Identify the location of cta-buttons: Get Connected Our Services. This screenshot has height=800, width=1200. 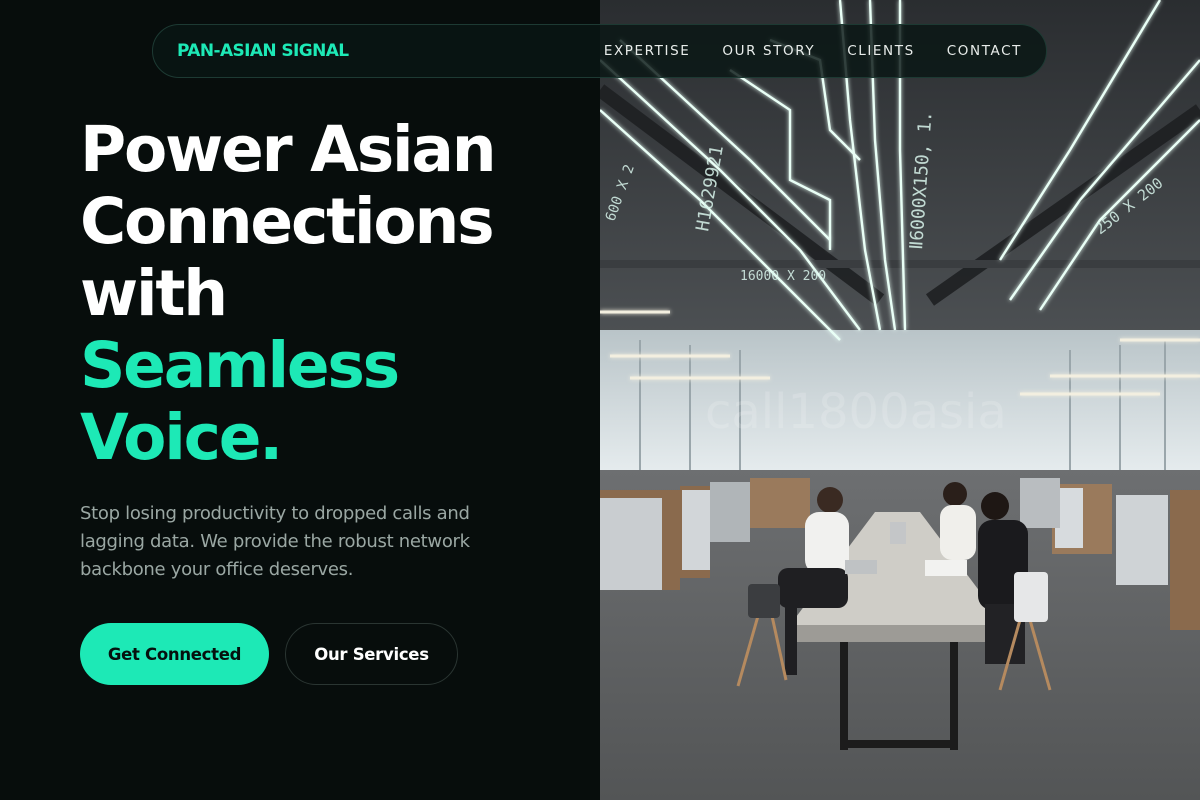
(269, 654).